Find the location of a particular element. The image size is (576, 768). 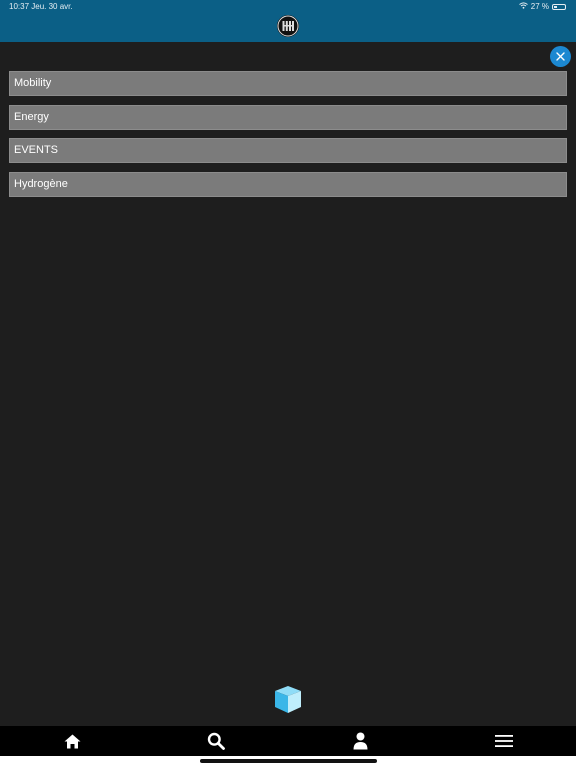

menu-item-mobility: Mobility is located at coordinates (288, 83).